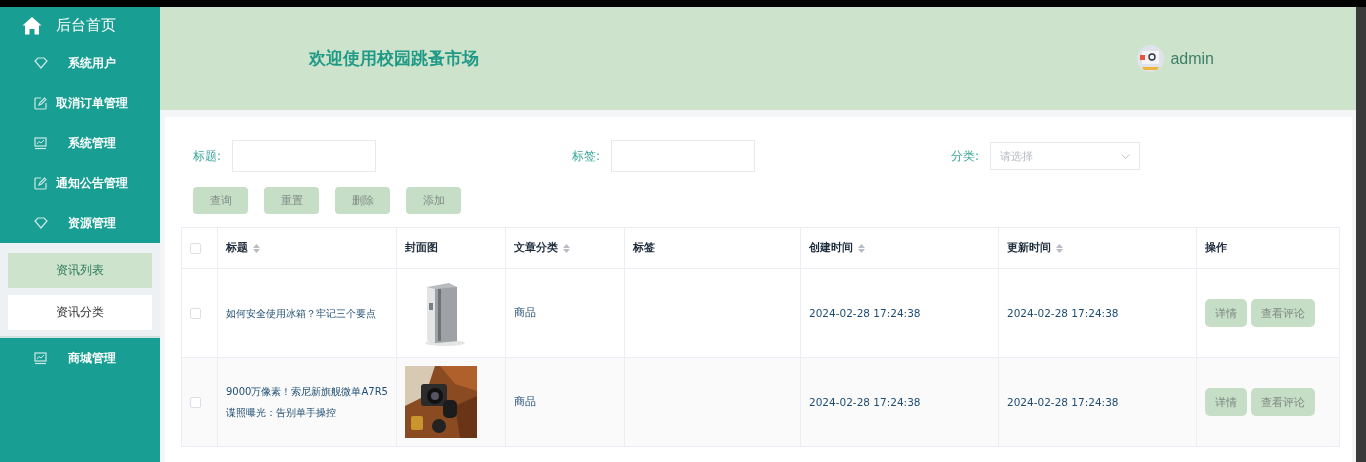 This screenshot has width=1366, height=462. Describe the element at coordinates (965, 156) in the screenshot. I see `filter-label: 分类:` at that location.